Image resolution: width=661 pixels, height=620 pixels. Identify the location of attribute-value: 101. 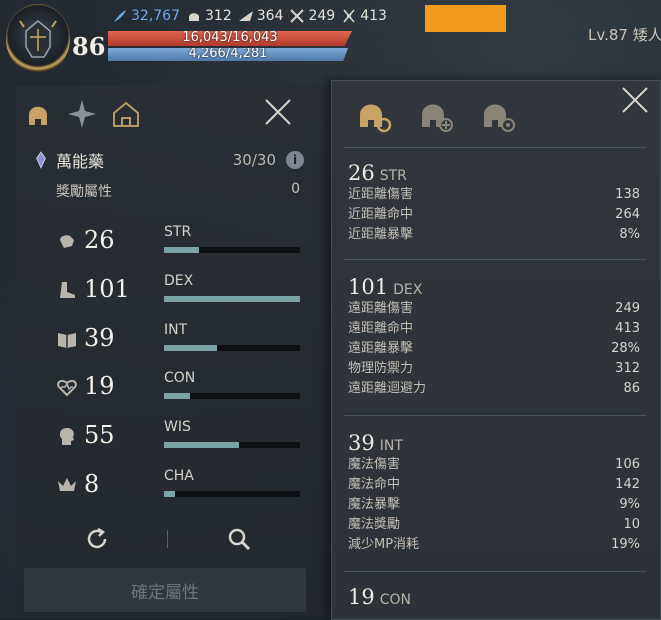
(107, 289).